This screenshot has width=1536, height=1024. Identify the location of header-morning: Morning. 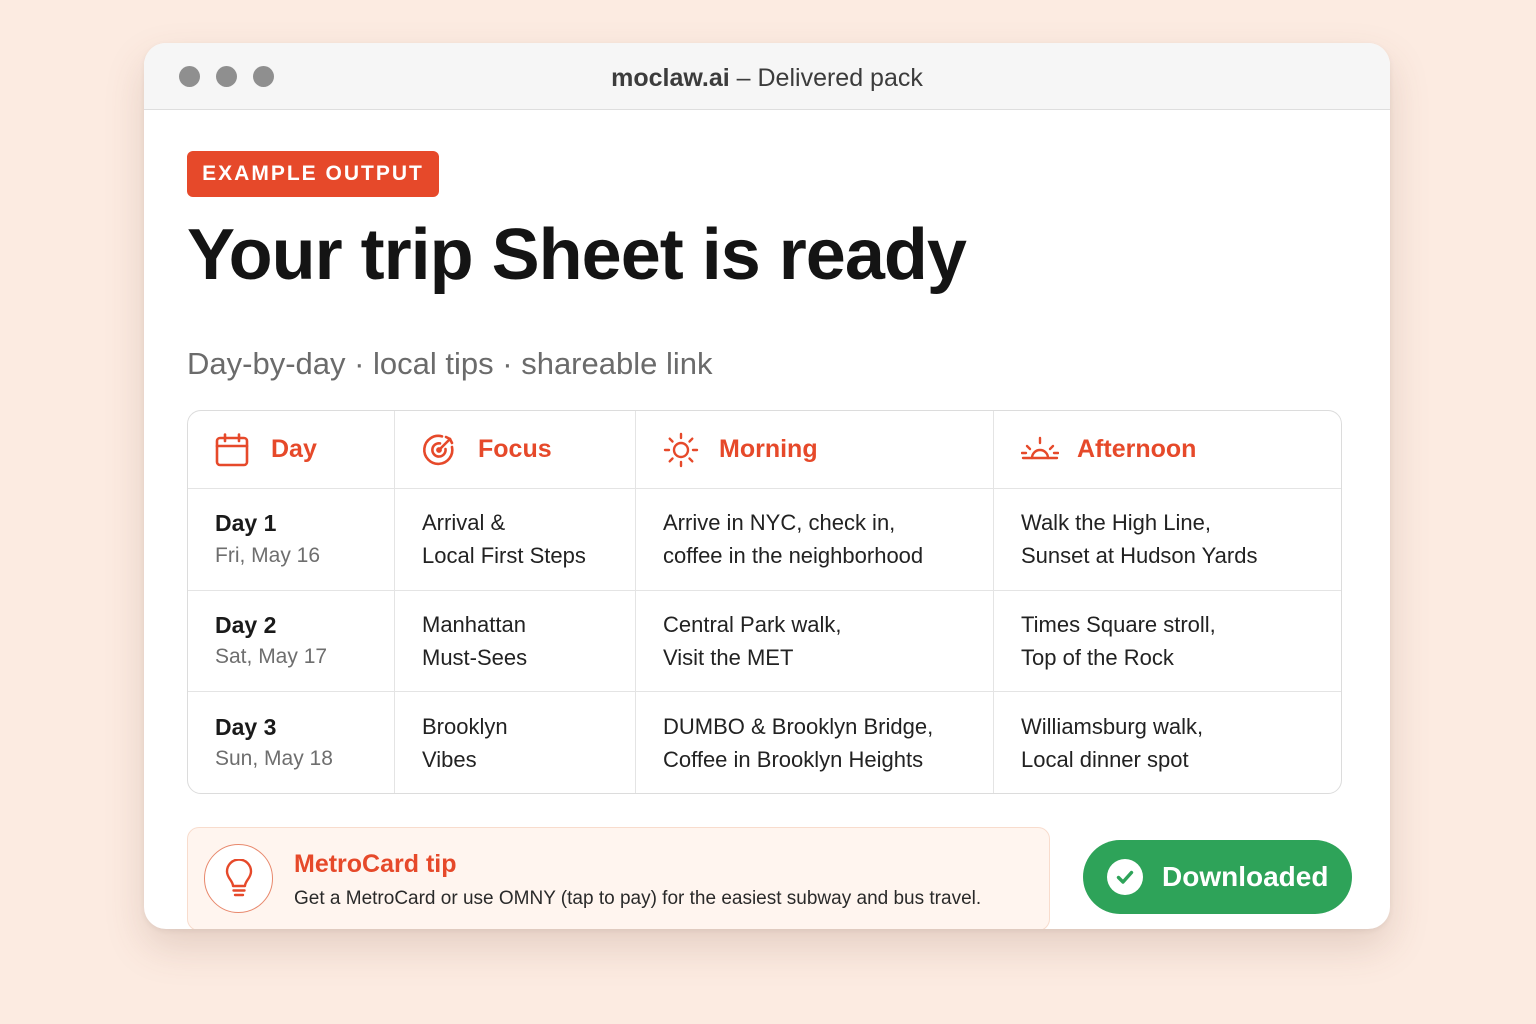
(815, 449).